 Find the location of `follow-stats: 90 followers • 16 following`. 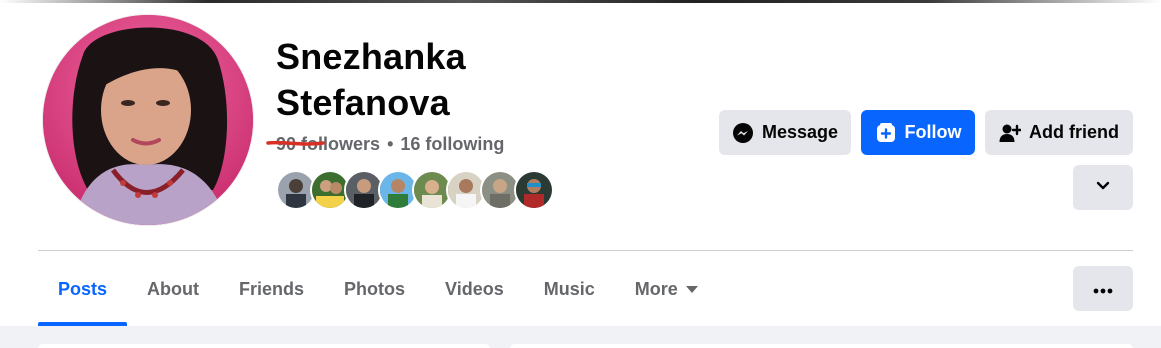

follow-stats: 90 followers • 16 following is located at coordinates (390, 144).